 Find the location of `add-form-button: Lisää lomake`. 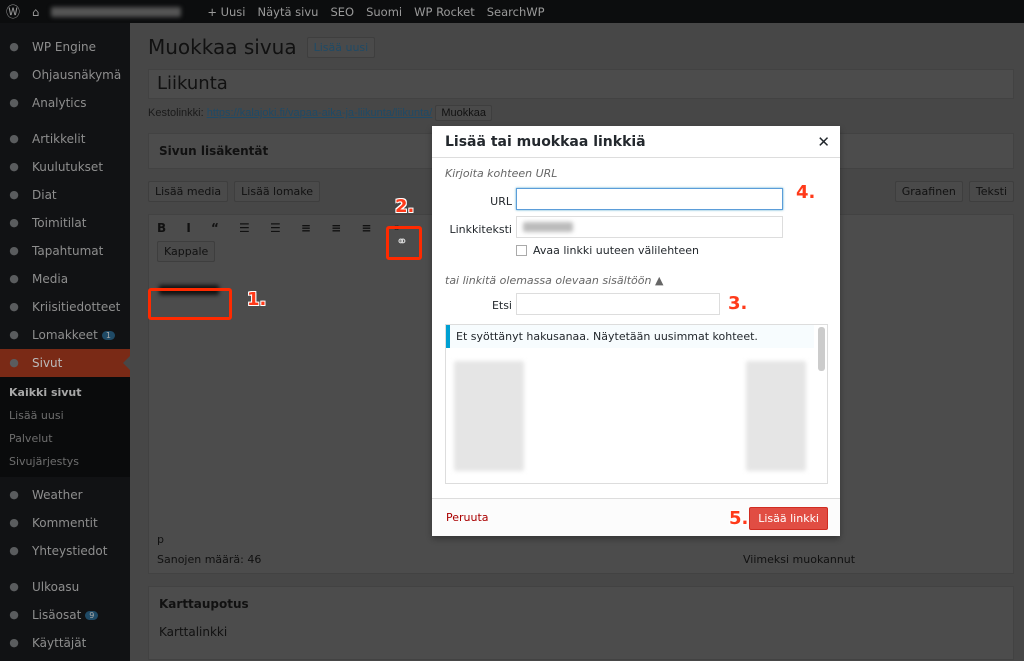

add-form-button: Lisää lomake is located at coordinates (277, 191).